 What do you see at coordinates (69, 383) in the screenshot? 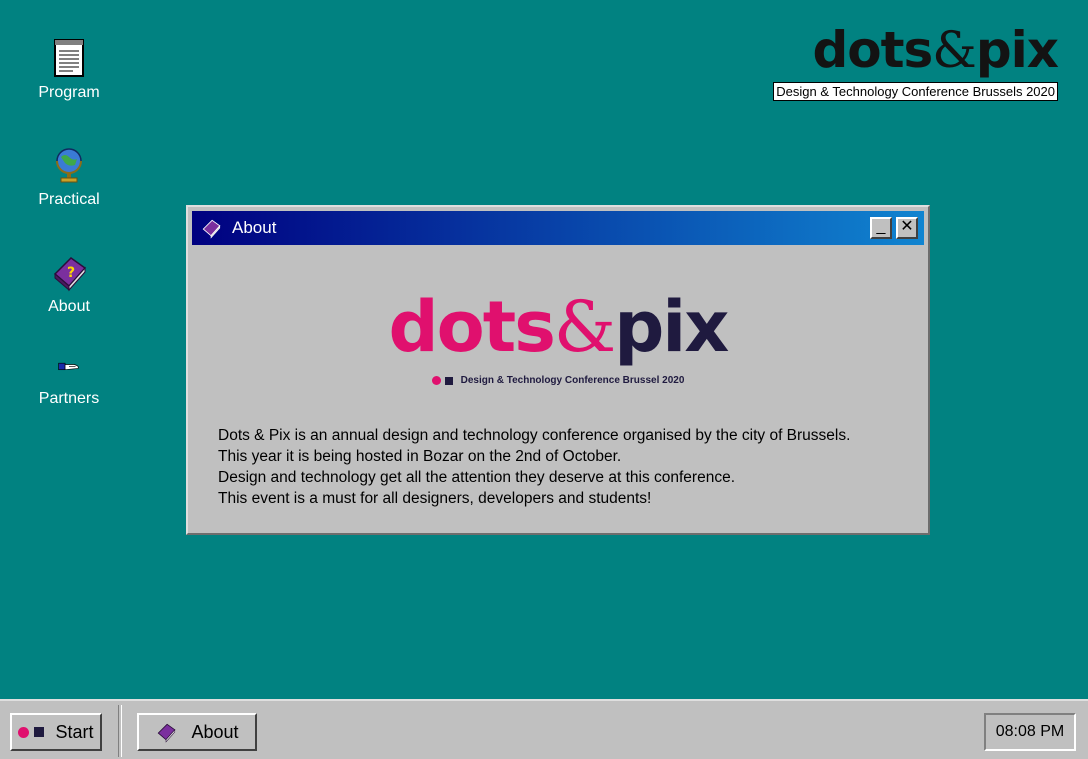
I see `desktop-icon-partners: Partners` at bounding box center [69, 383].